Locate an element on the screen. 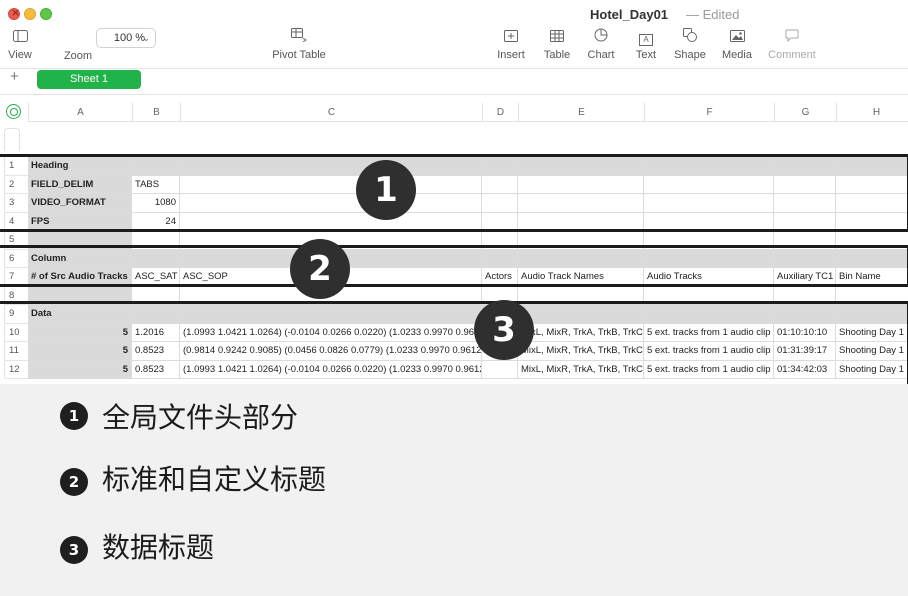 This screenshot has width=908, height=596. pie-chart-icon is located at coordinates (601, 38).